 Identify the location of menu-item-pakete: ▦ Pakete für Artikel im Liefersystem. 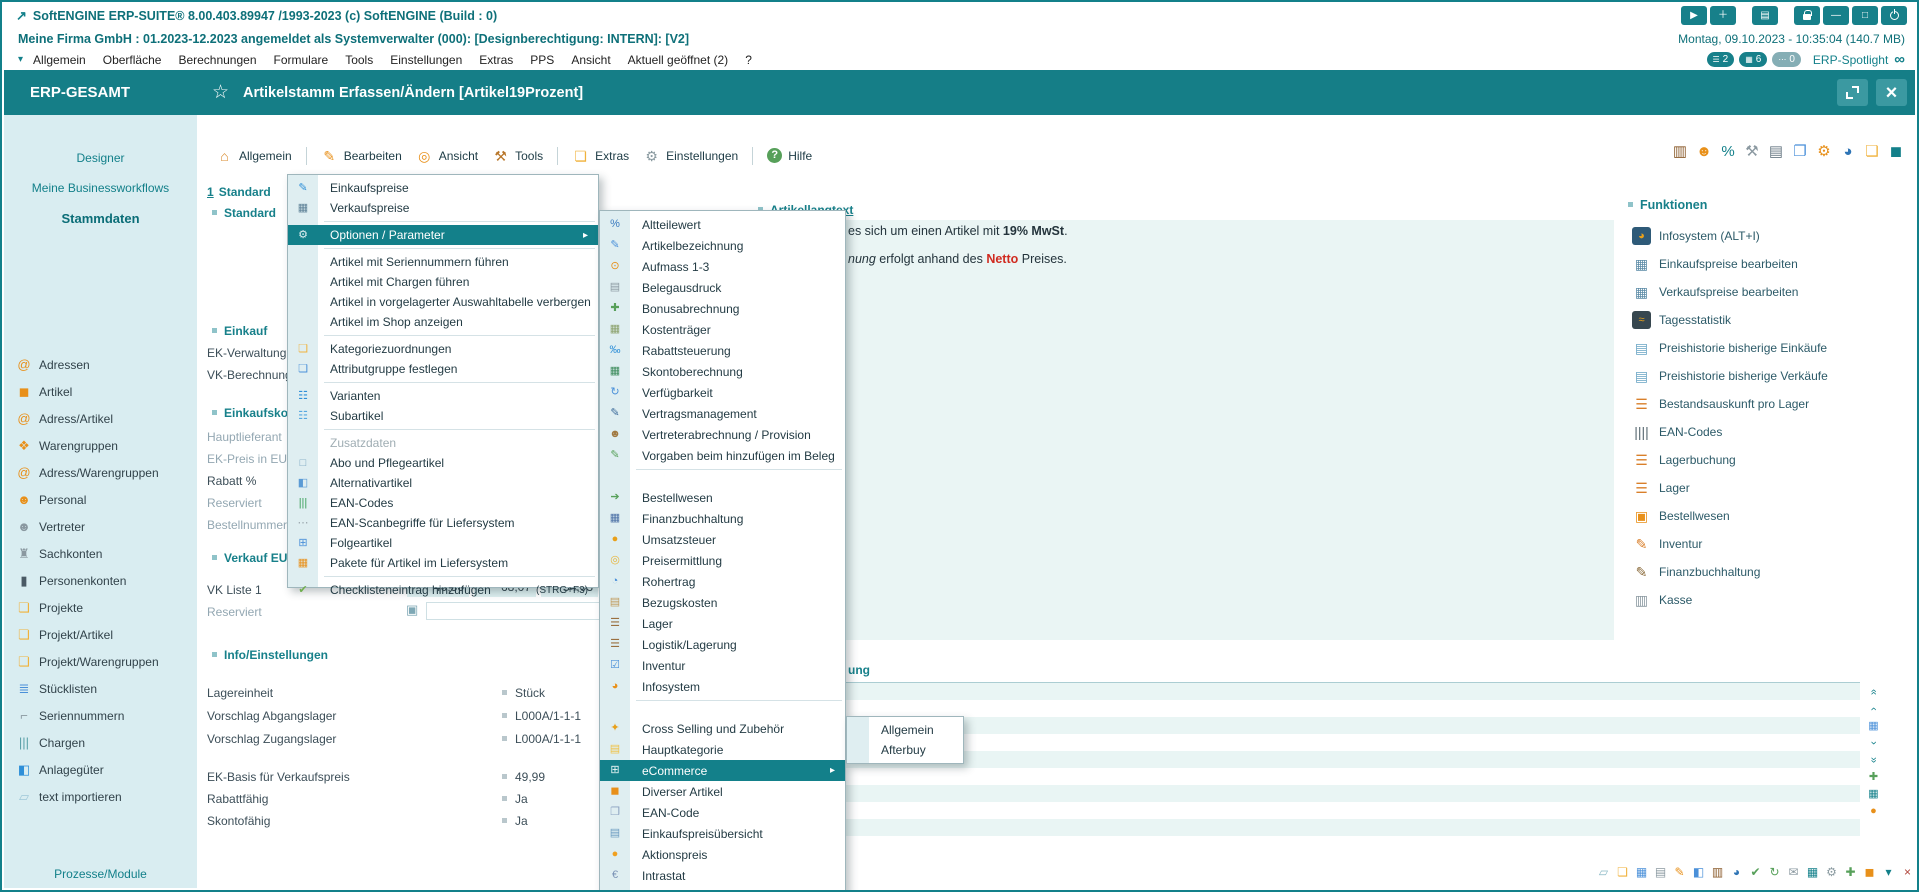
(443, 563).